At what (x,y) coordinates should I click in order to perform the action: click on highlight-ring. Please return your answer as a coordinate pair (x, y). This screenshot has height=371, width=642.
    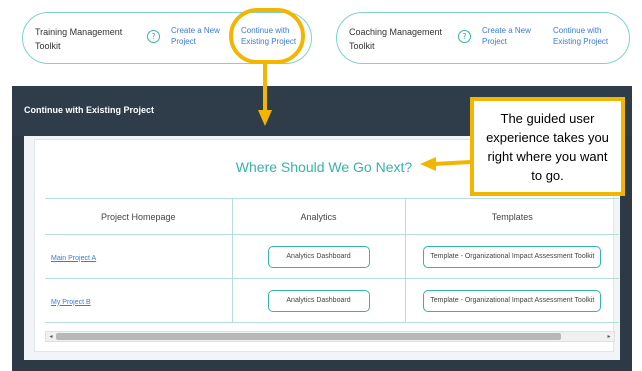
    Looking at the image, I should click on (267, 36).